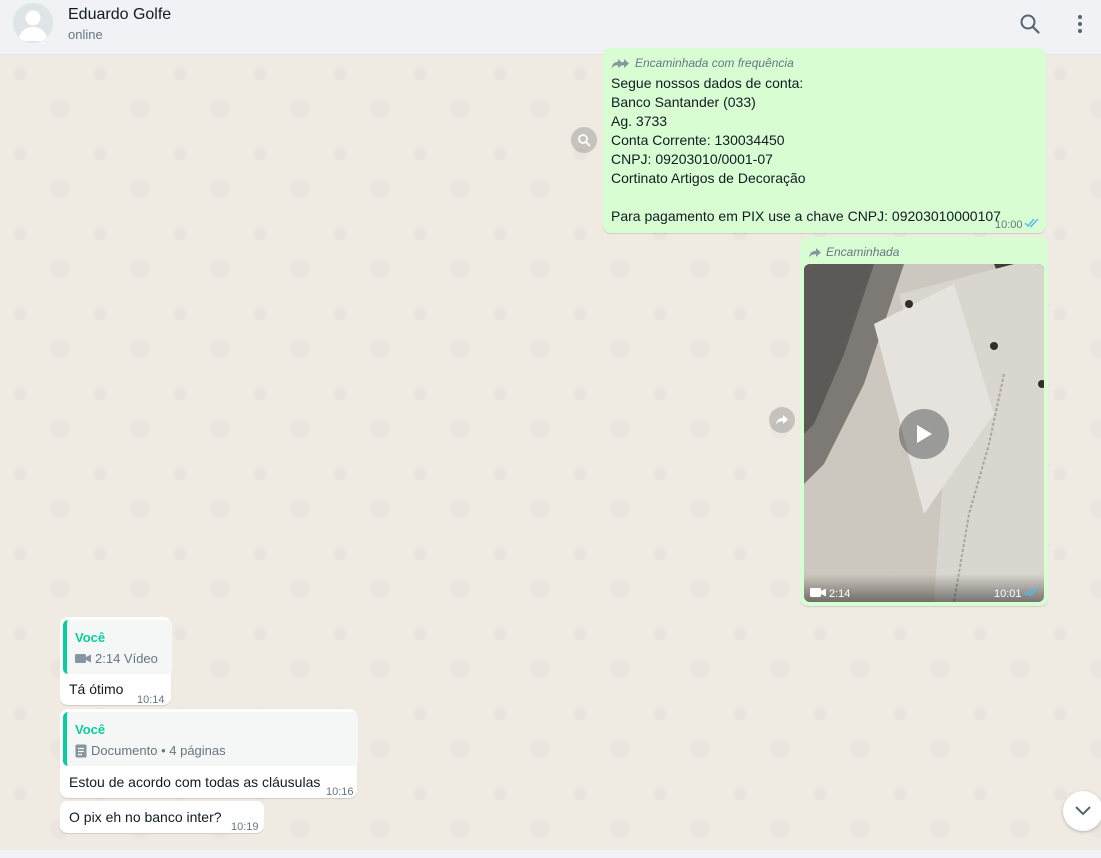 The height and width of the screenshot is (858, 1101). I want to click on forwarded-label: Encaminhada, so click(863, 252).